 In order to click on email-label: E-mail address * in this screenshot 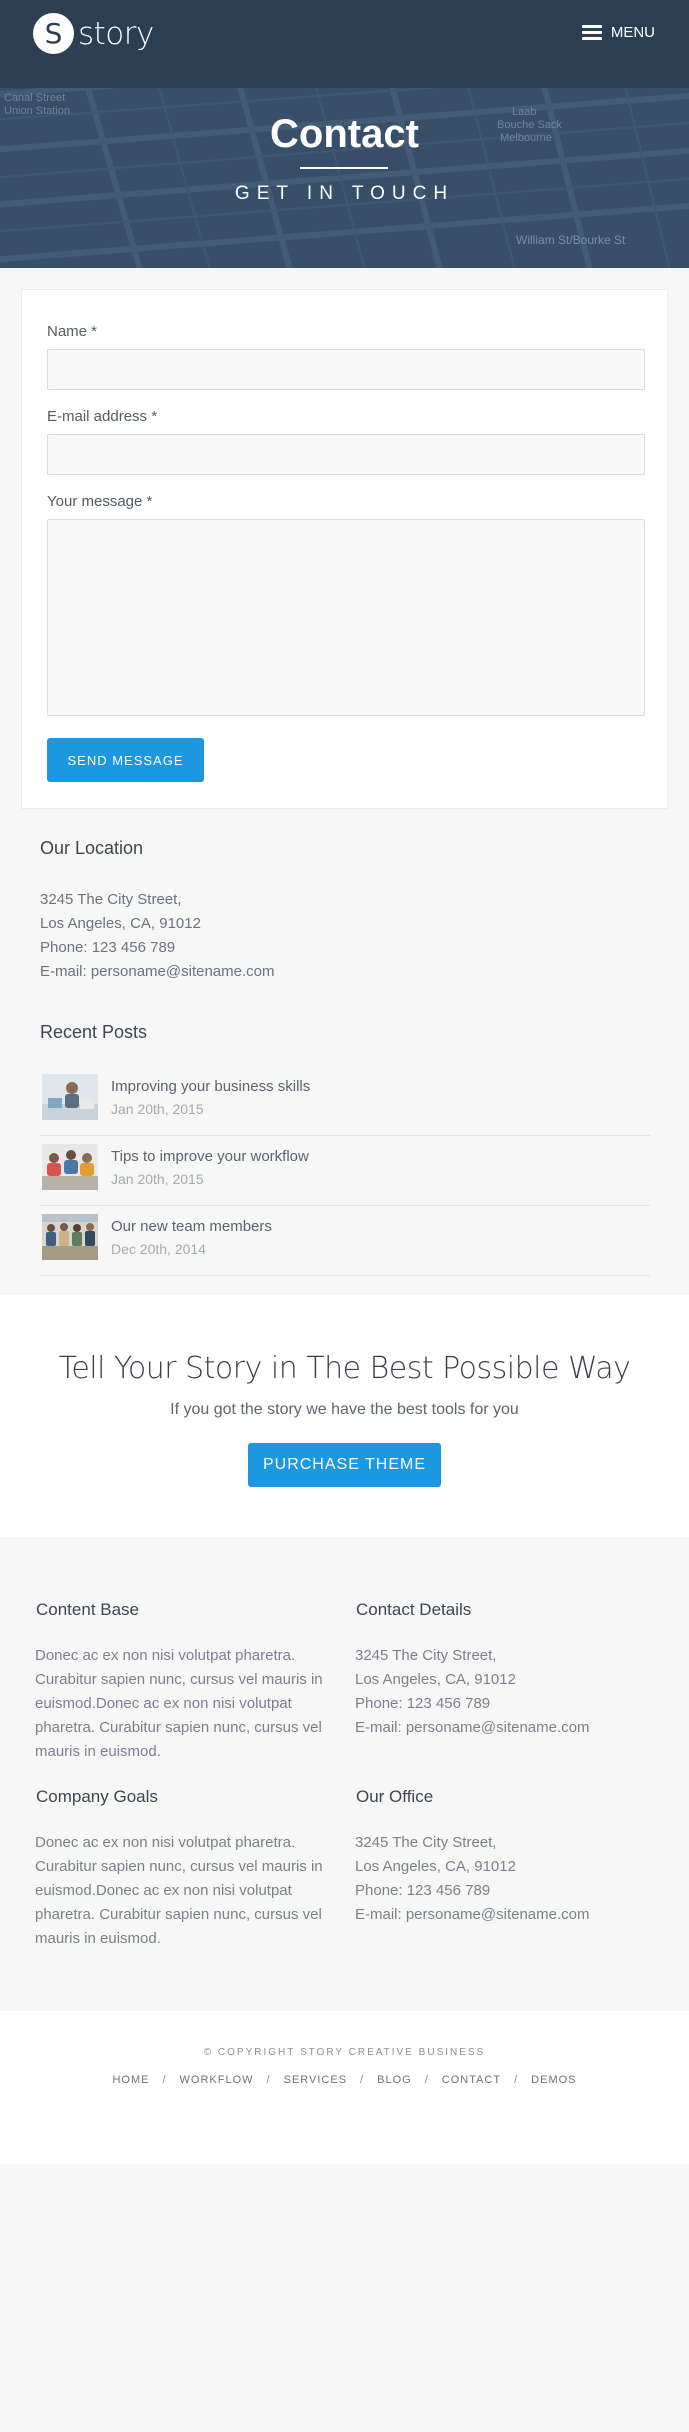, I will do `click(102, 416)`.